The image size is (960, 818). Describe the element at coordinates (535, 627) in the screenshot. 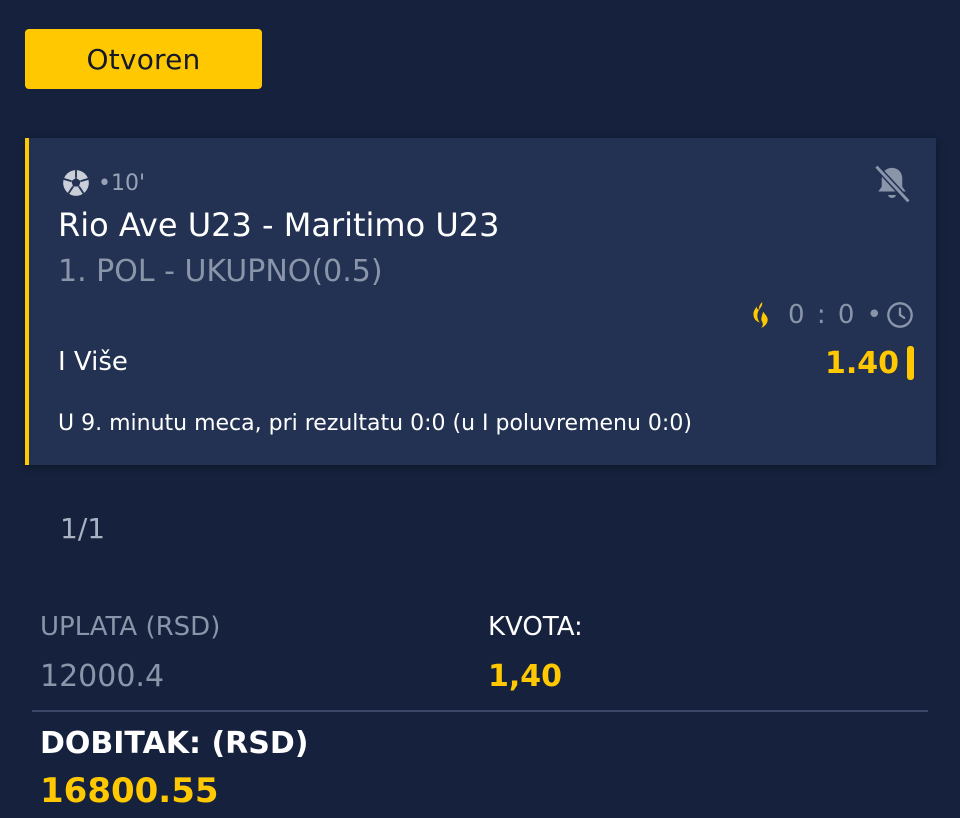

I see `total-odds-label: KVOTA:` at that location.